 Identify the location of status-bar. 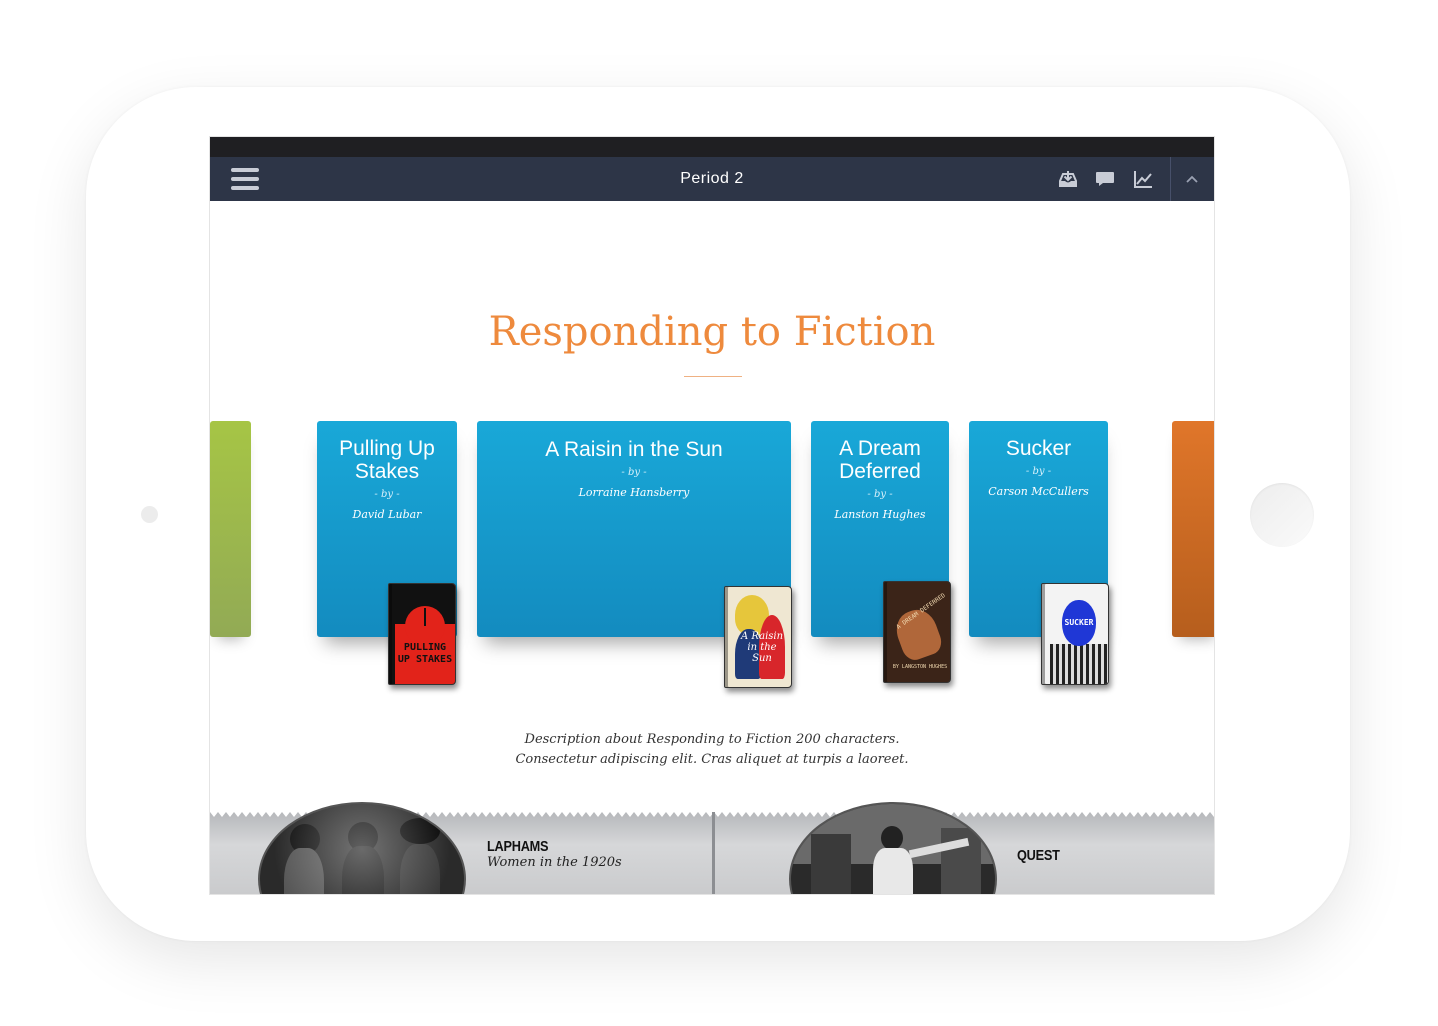
(712, 147).